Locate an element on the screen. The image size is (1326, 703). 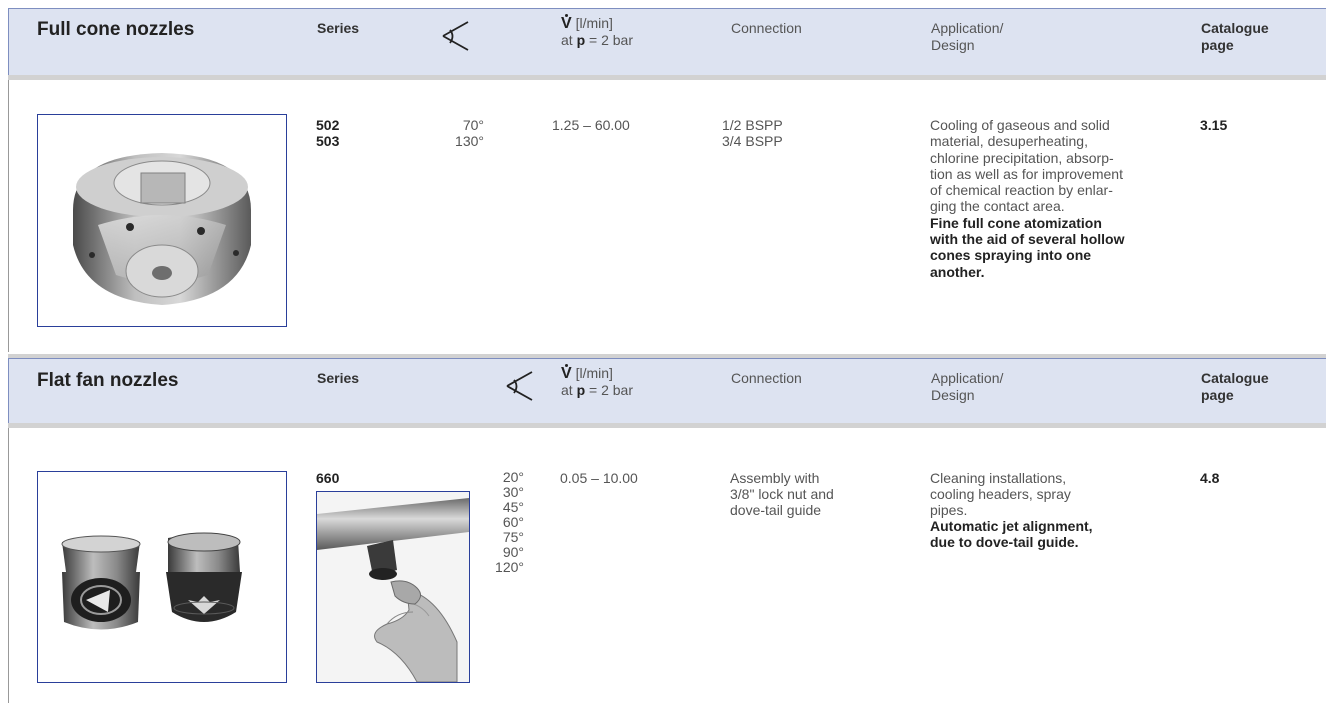
installation-photo is located at coordinates (393, 587).